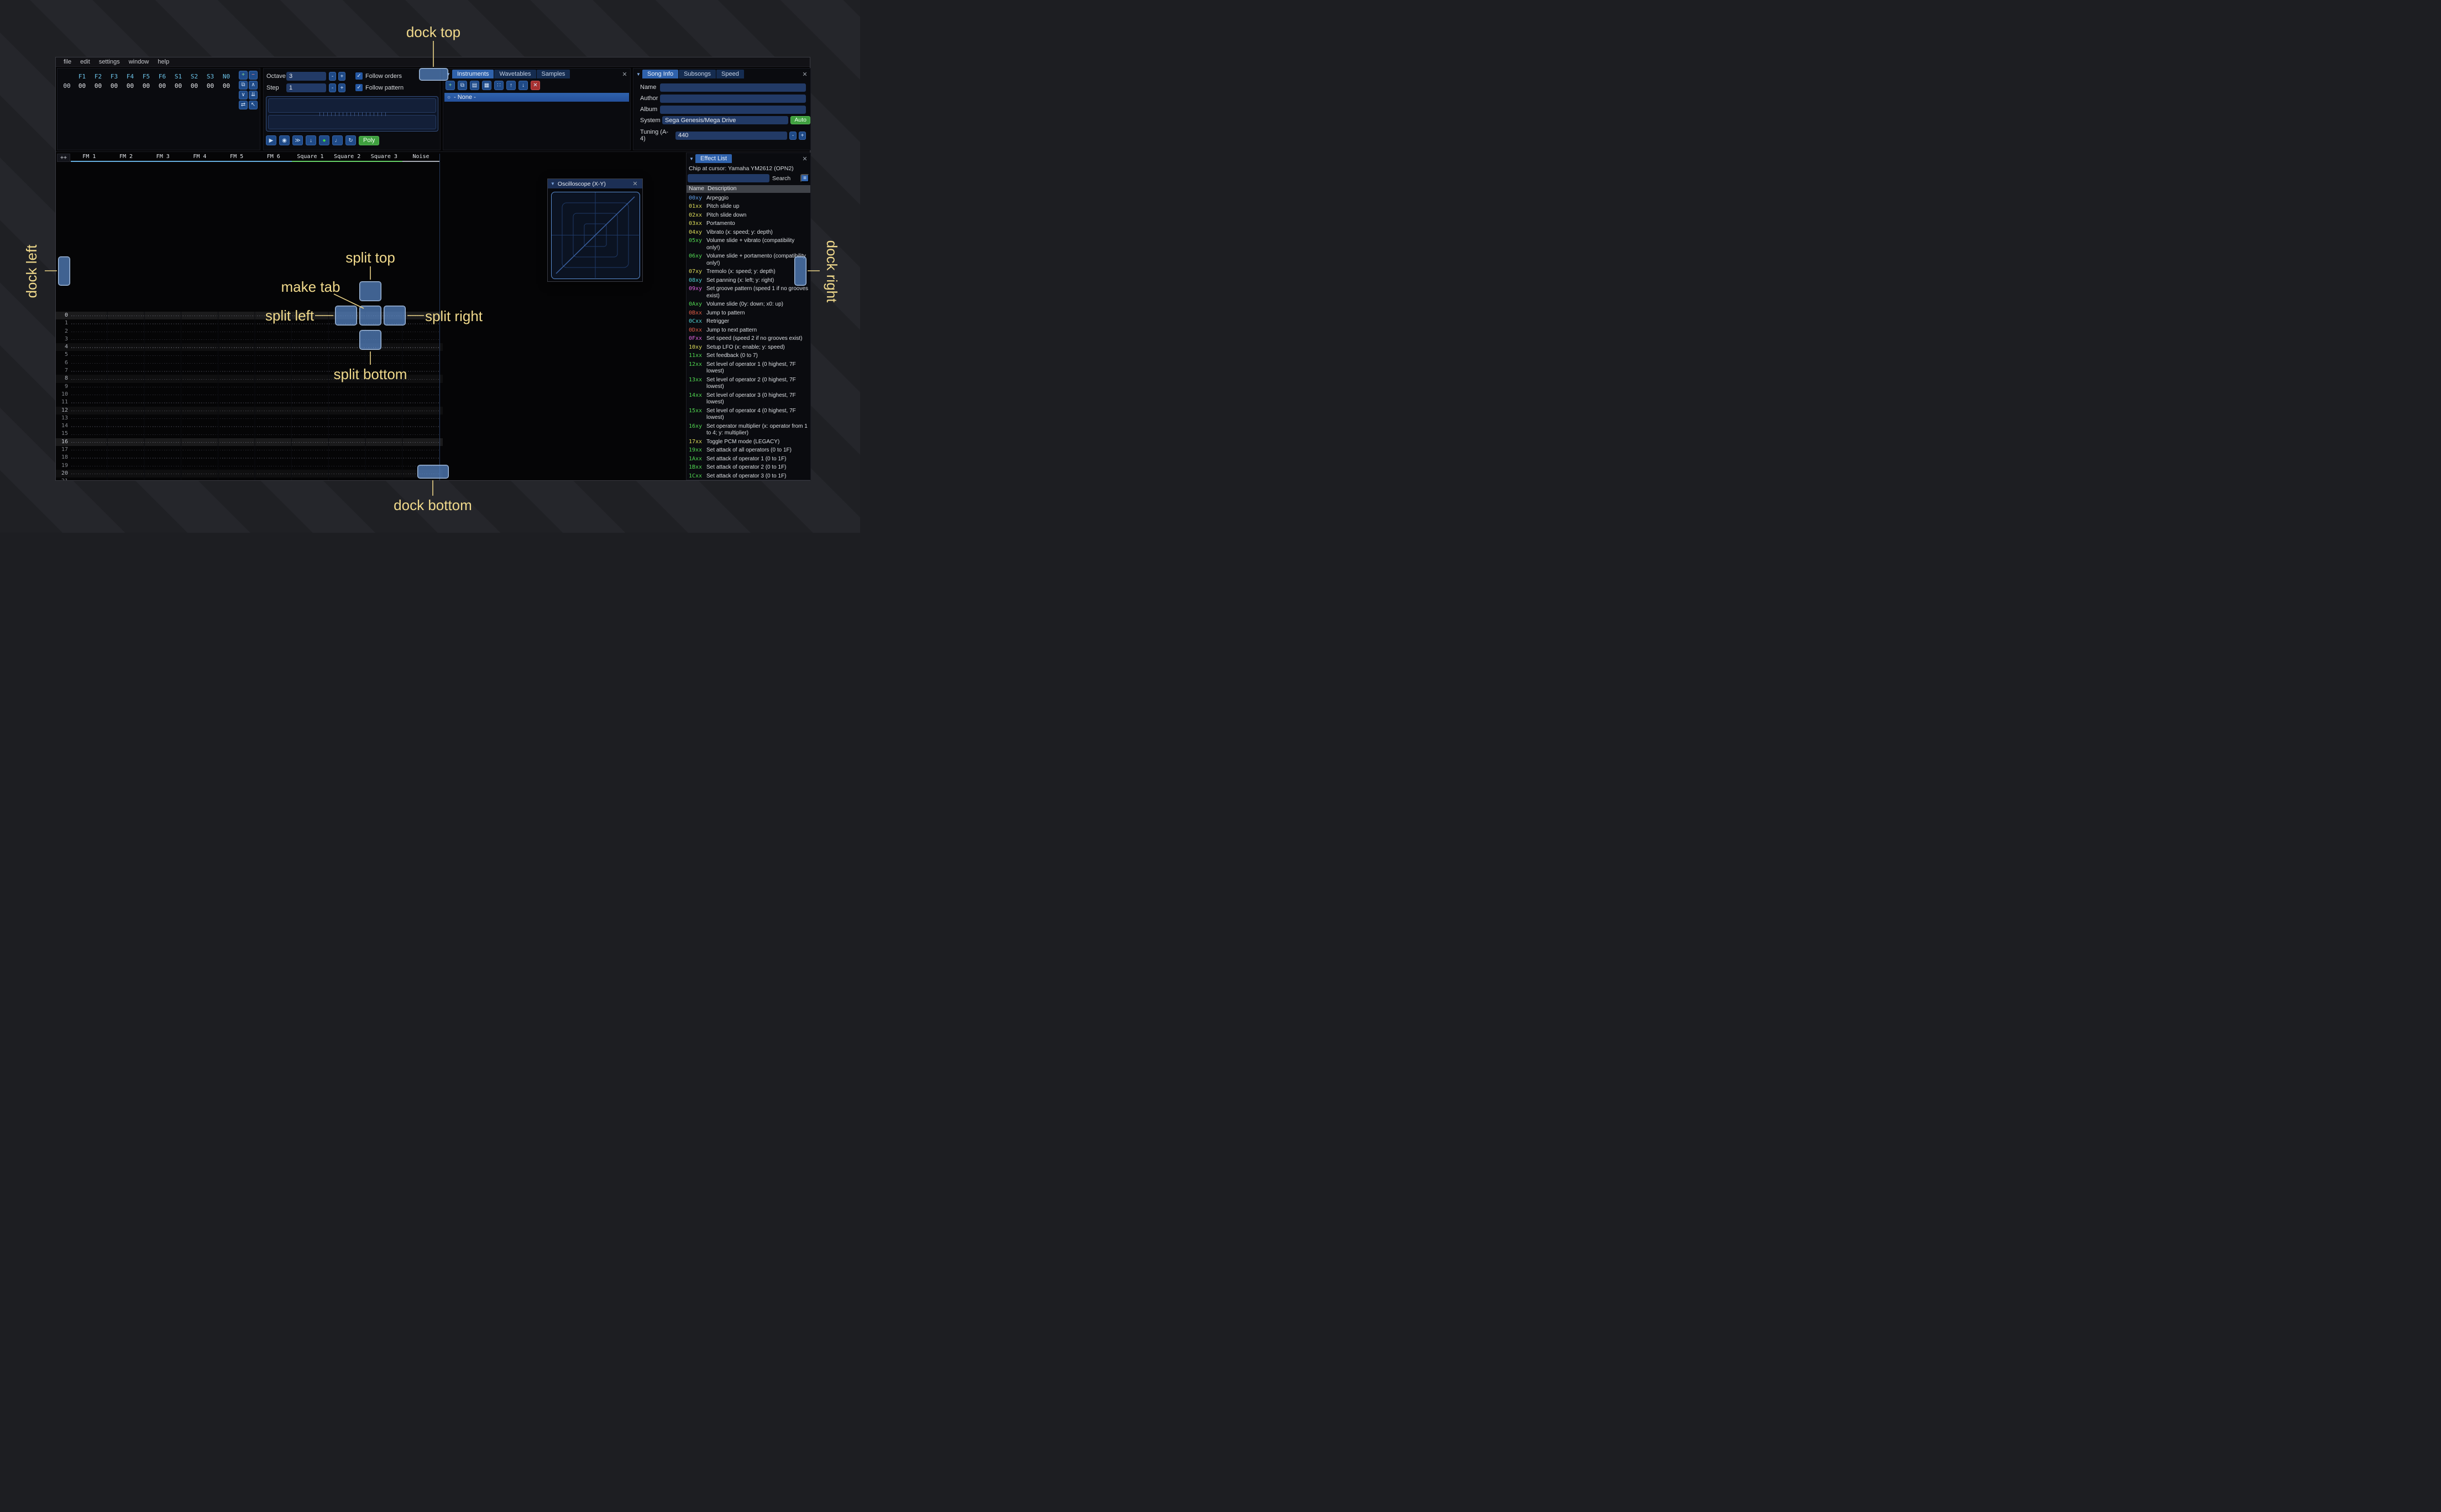  I want to click on pattern-row: 2, so click(249, 332).